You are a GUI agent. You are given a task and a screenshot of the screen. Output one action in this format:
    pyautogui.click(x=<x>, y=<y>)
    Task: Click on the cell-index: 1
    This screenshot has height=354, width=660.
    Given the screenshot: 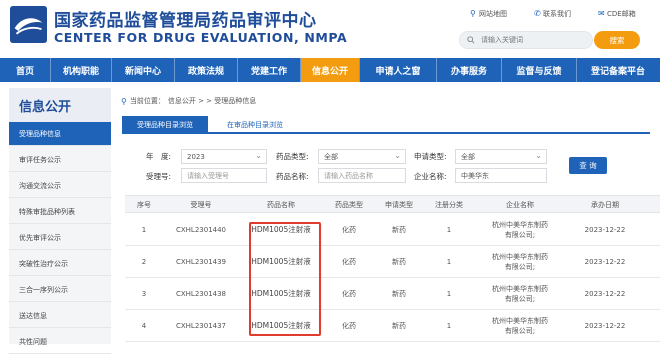 What is the action you would take?
    pyautogui.click(x=144, y=230)
    